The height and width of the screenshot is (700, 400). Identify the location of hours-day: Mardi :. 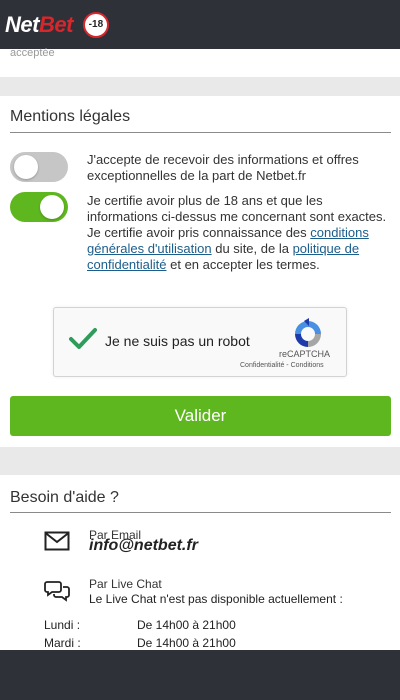
(62, 643).